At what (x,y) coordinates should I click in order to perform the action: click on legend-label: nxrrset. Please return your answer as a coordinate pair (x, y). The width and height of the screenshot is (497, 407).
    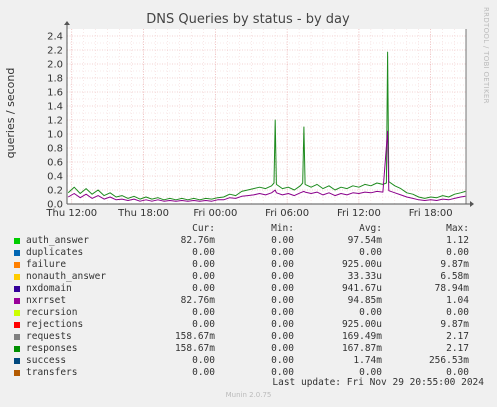
    Looking at the image, I should click on (46, 300).